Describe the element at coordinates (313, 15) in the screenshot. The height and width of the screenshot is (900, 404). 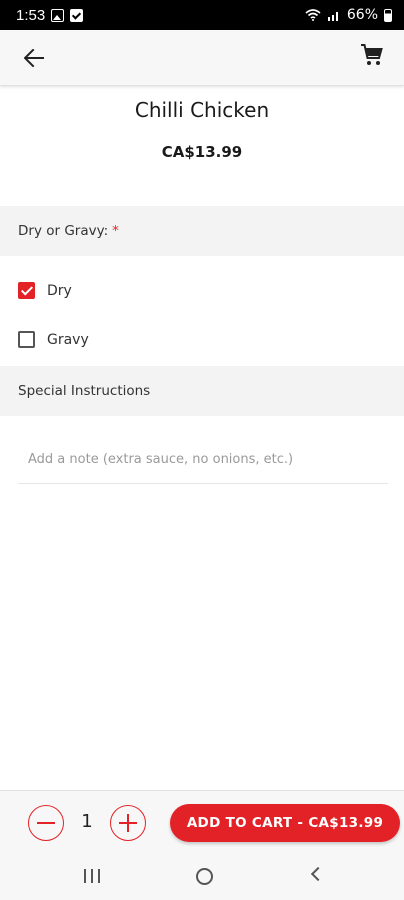
I see `wifi-icon` at that location.